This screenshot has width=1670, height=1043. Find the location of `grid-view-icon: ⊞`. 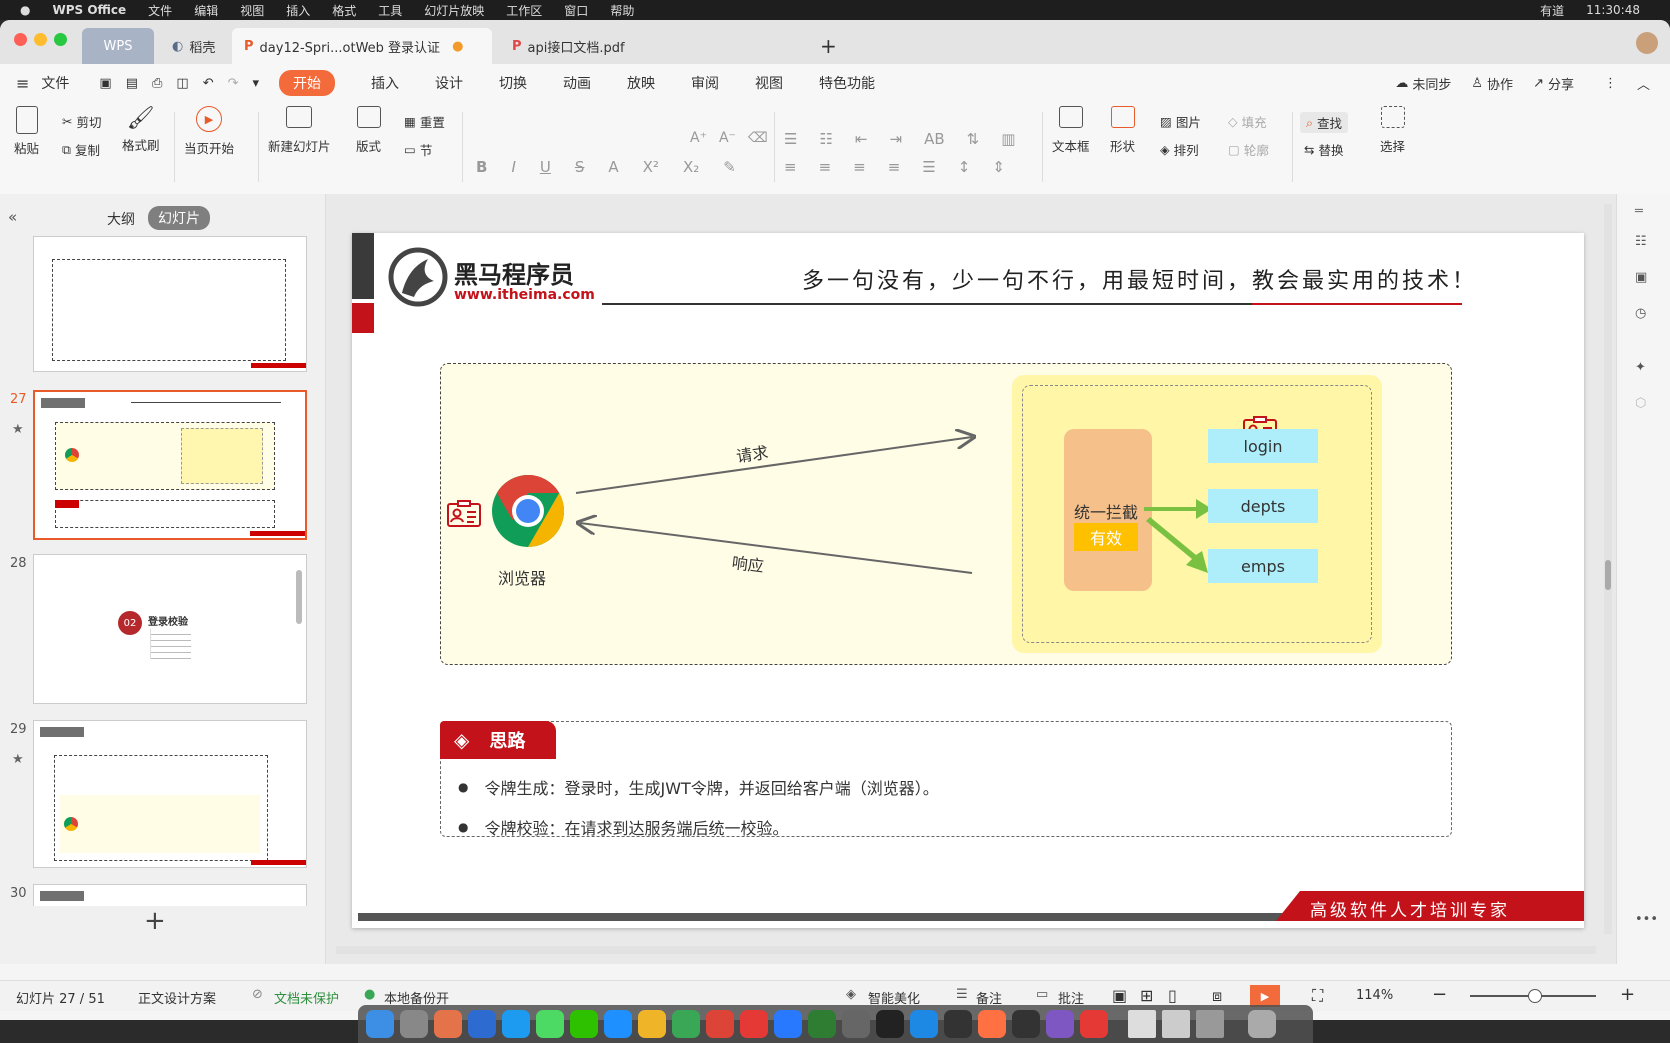

grid-view-icon: ⊞ is located at coordinates (1146, 995).